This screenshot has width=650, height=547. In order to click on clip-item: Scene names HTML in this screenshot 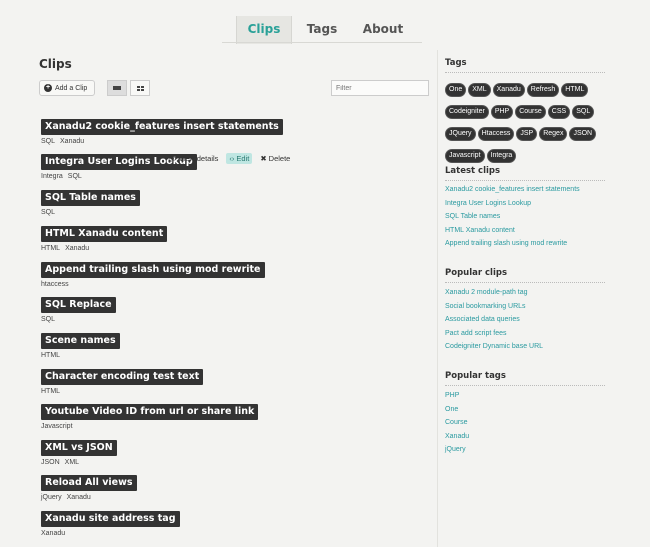, I will do `click(80, 344)`.